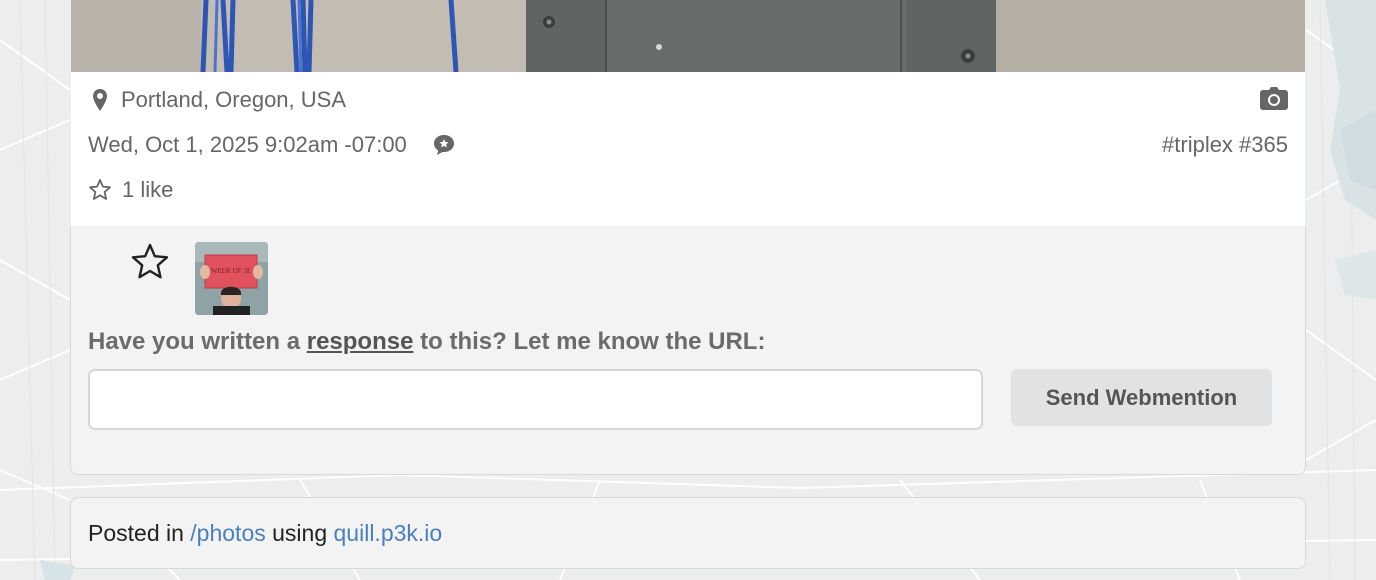 This screenshot has height=580, width=1376. What do you see at coordinates (688, 533) in the screenshot?
I see `post-footer: Posted in /photos using quill.p3k.io` at bounding box center [688, 533].